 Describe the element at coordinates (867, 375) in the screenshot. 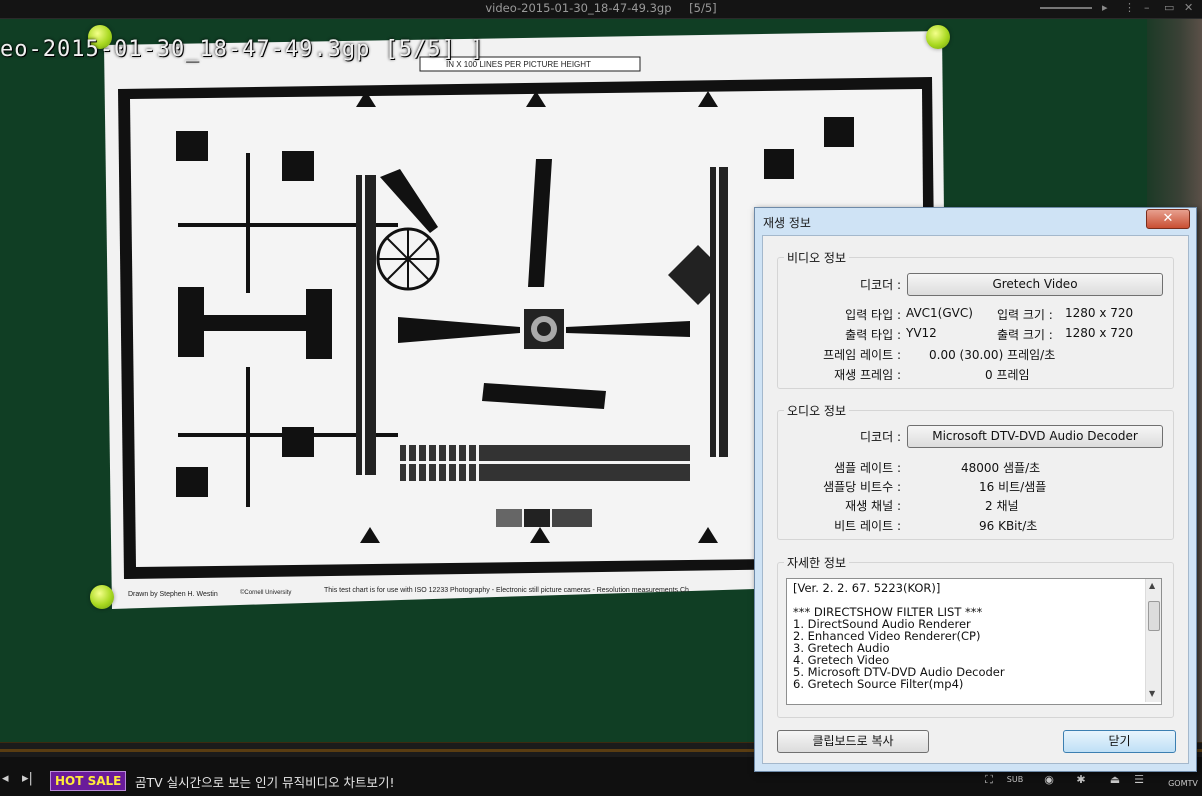

I see `played-frames-label: 재생 프레임 :` at that location.